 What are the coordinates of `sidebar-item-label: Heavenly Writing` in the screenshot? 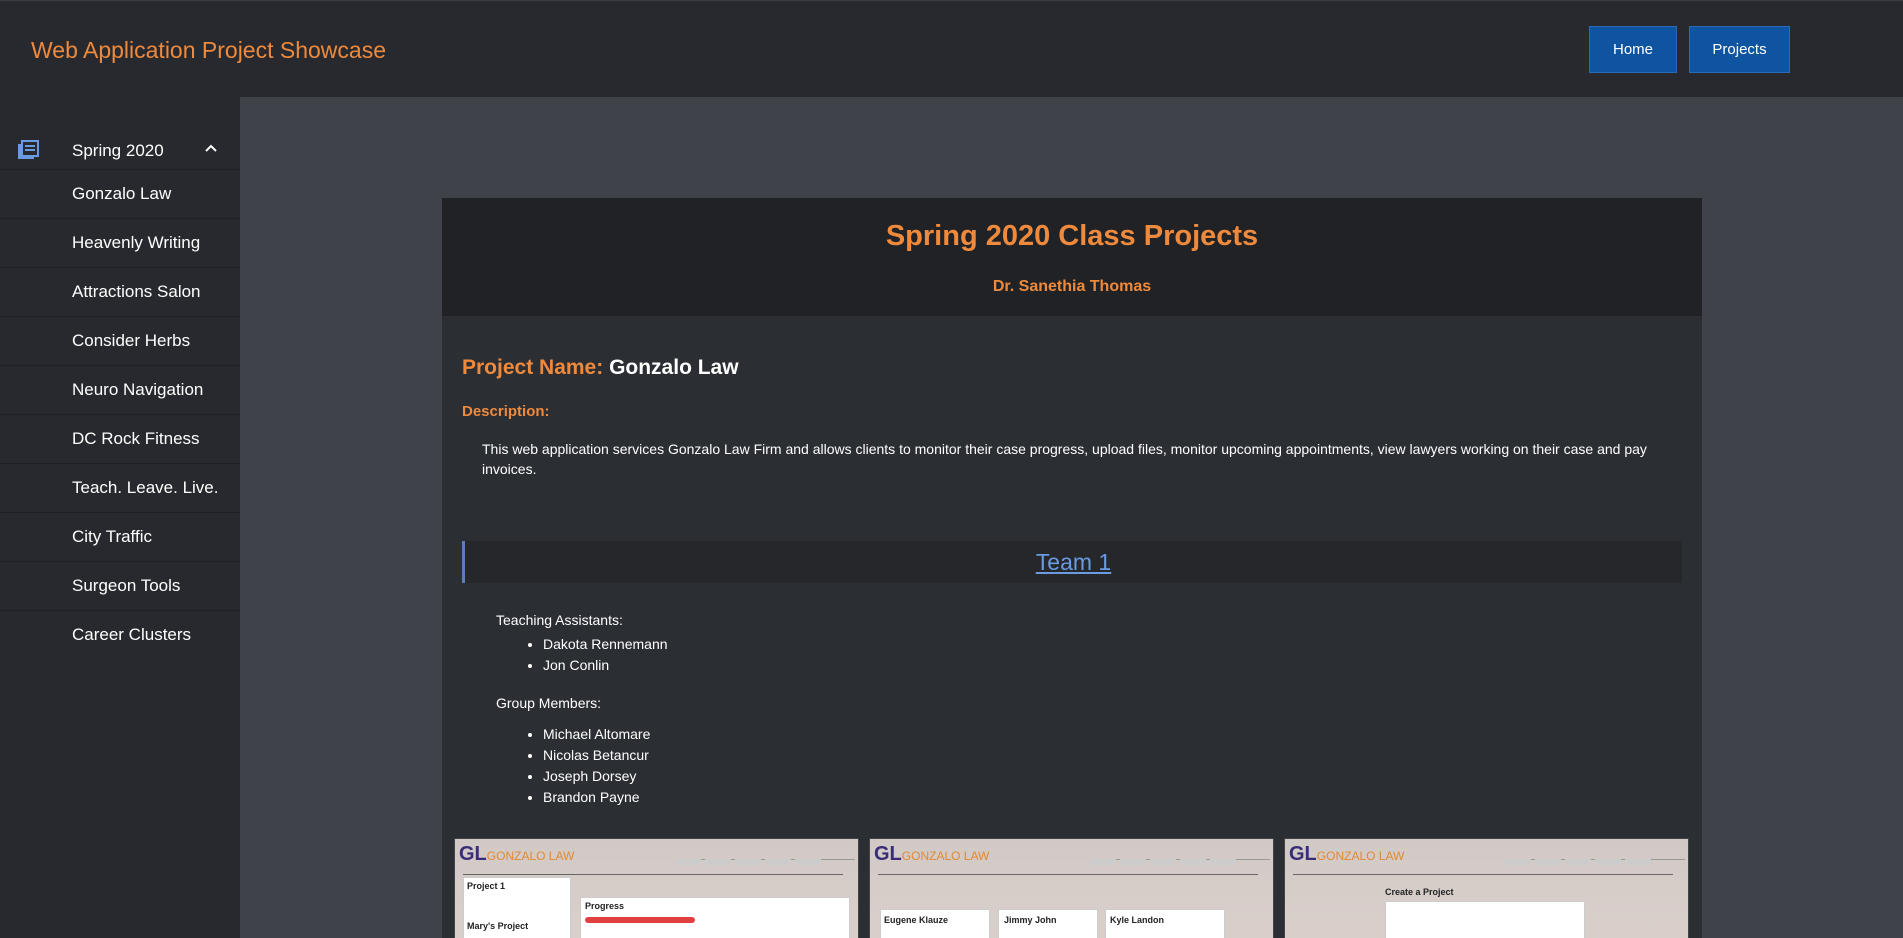 It's located at (136, 242).